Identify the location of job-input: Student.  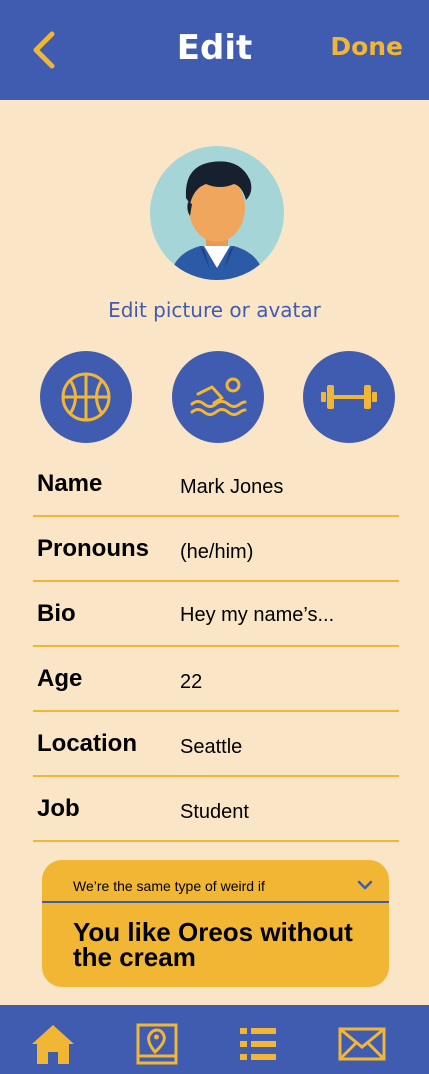
(214, 812).